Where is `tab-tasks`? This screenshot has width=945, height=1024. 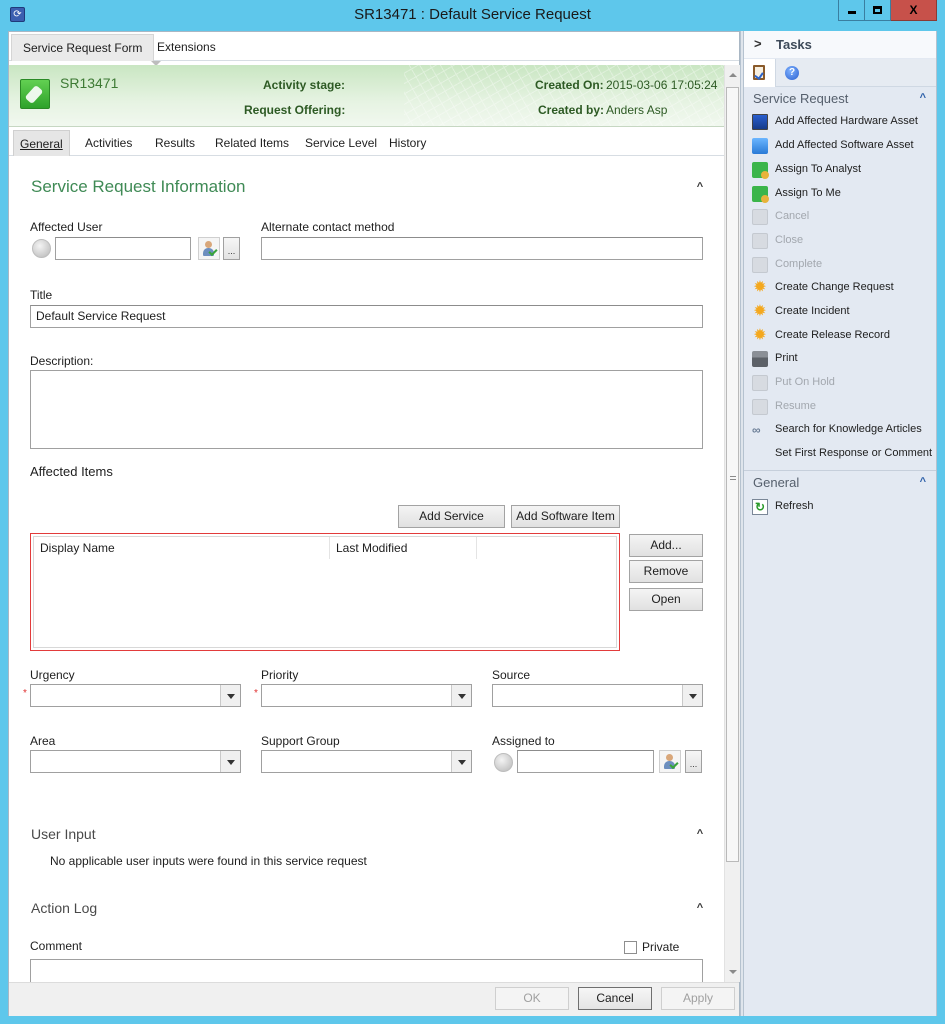 tab-tasks is located at coordinates (760, 73).